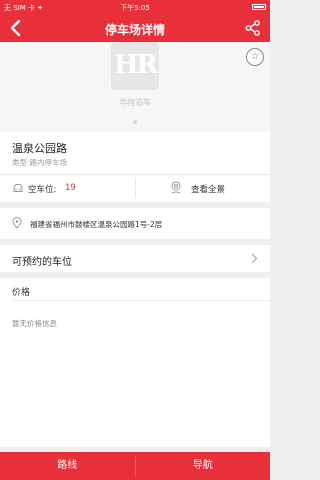 Image resolution: width=320 pixels, height=480 pixels. I want to click on address-row: 福建省福州市鼓楼区温泉公园路1号-2层, so click(135, 223).